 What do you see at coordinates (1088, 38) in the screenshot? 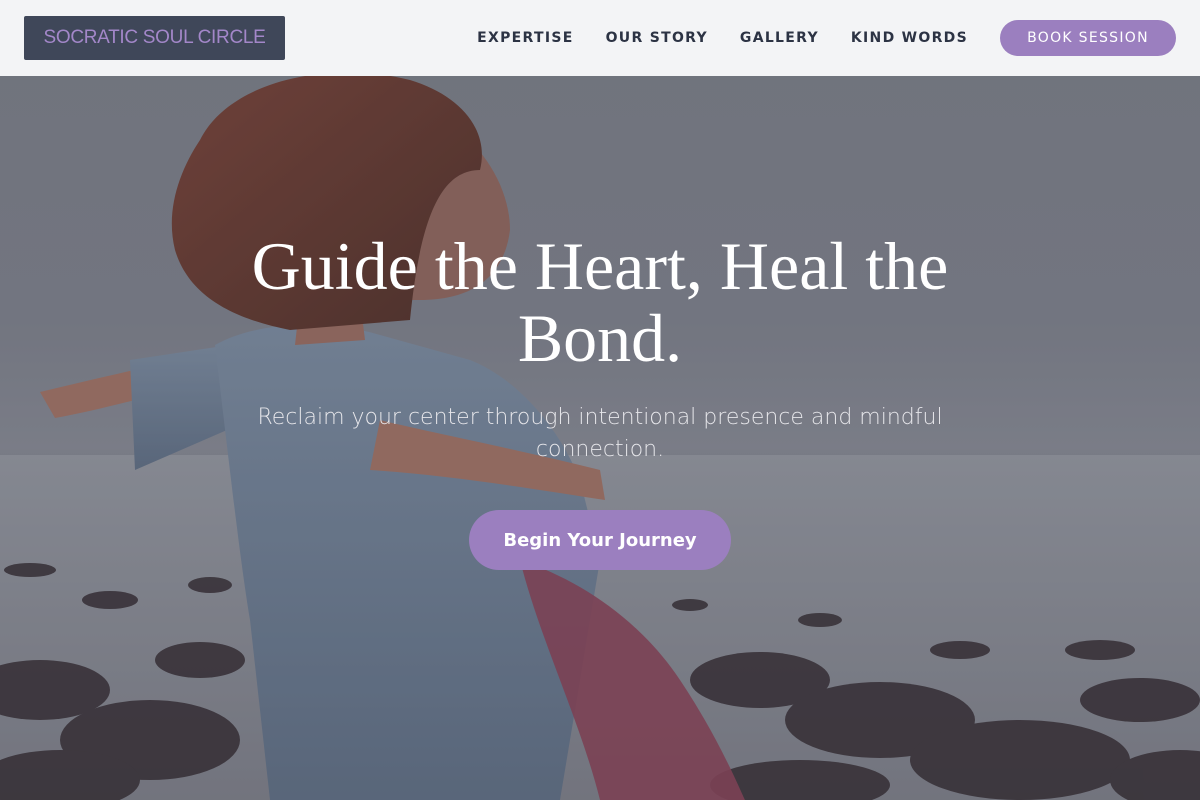
I see `book-session-button: BOOK SESSION` at bounding box center [1088, 38].